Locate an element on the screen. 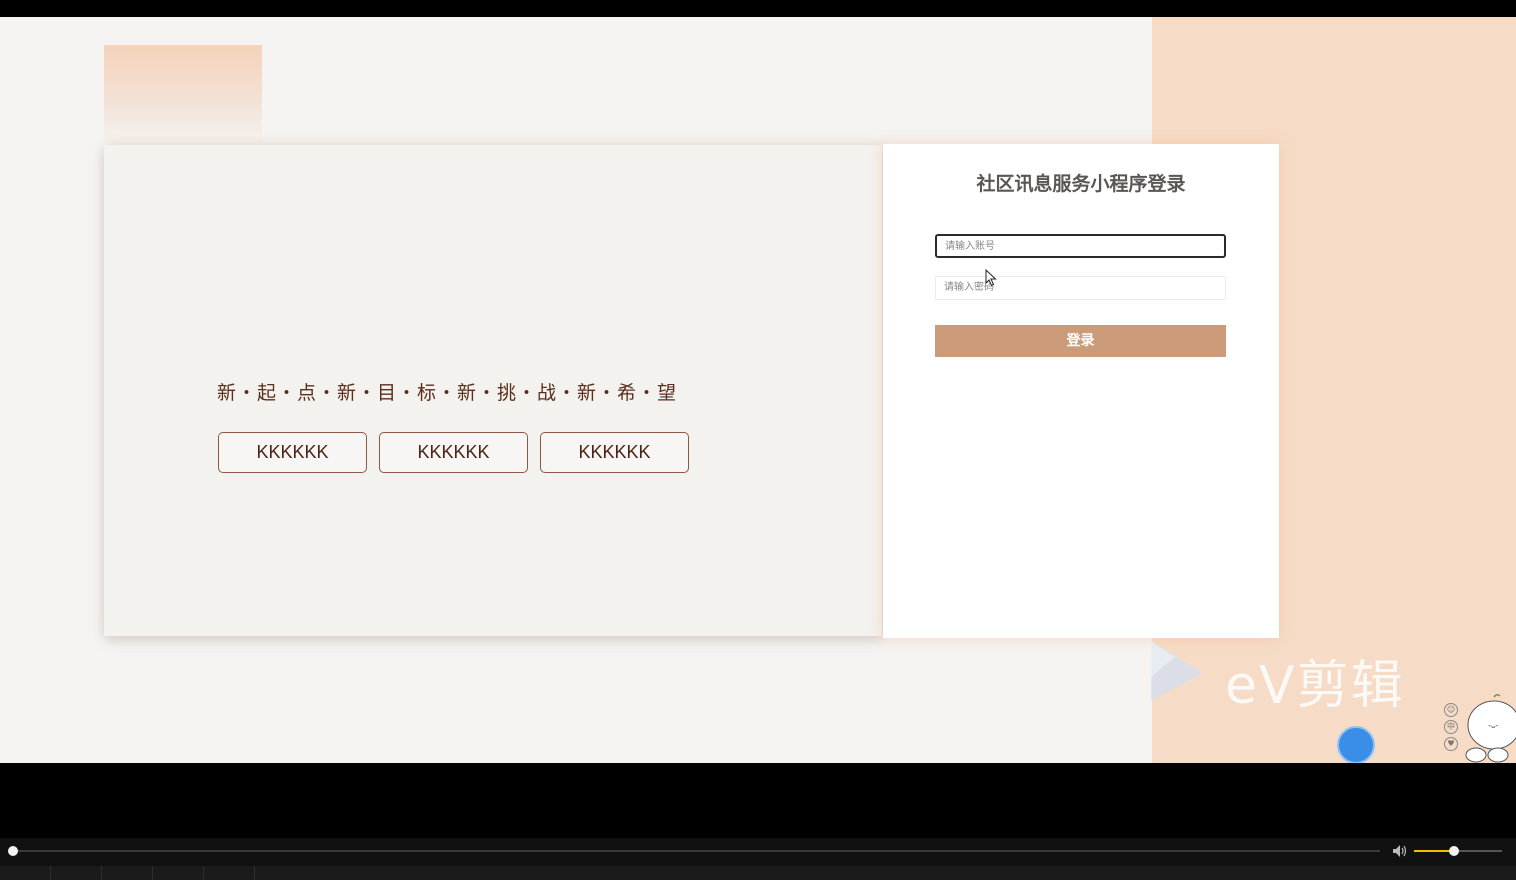 The image size is (1516, 880). player-bottom-strip is located at coordinates (758, 873).